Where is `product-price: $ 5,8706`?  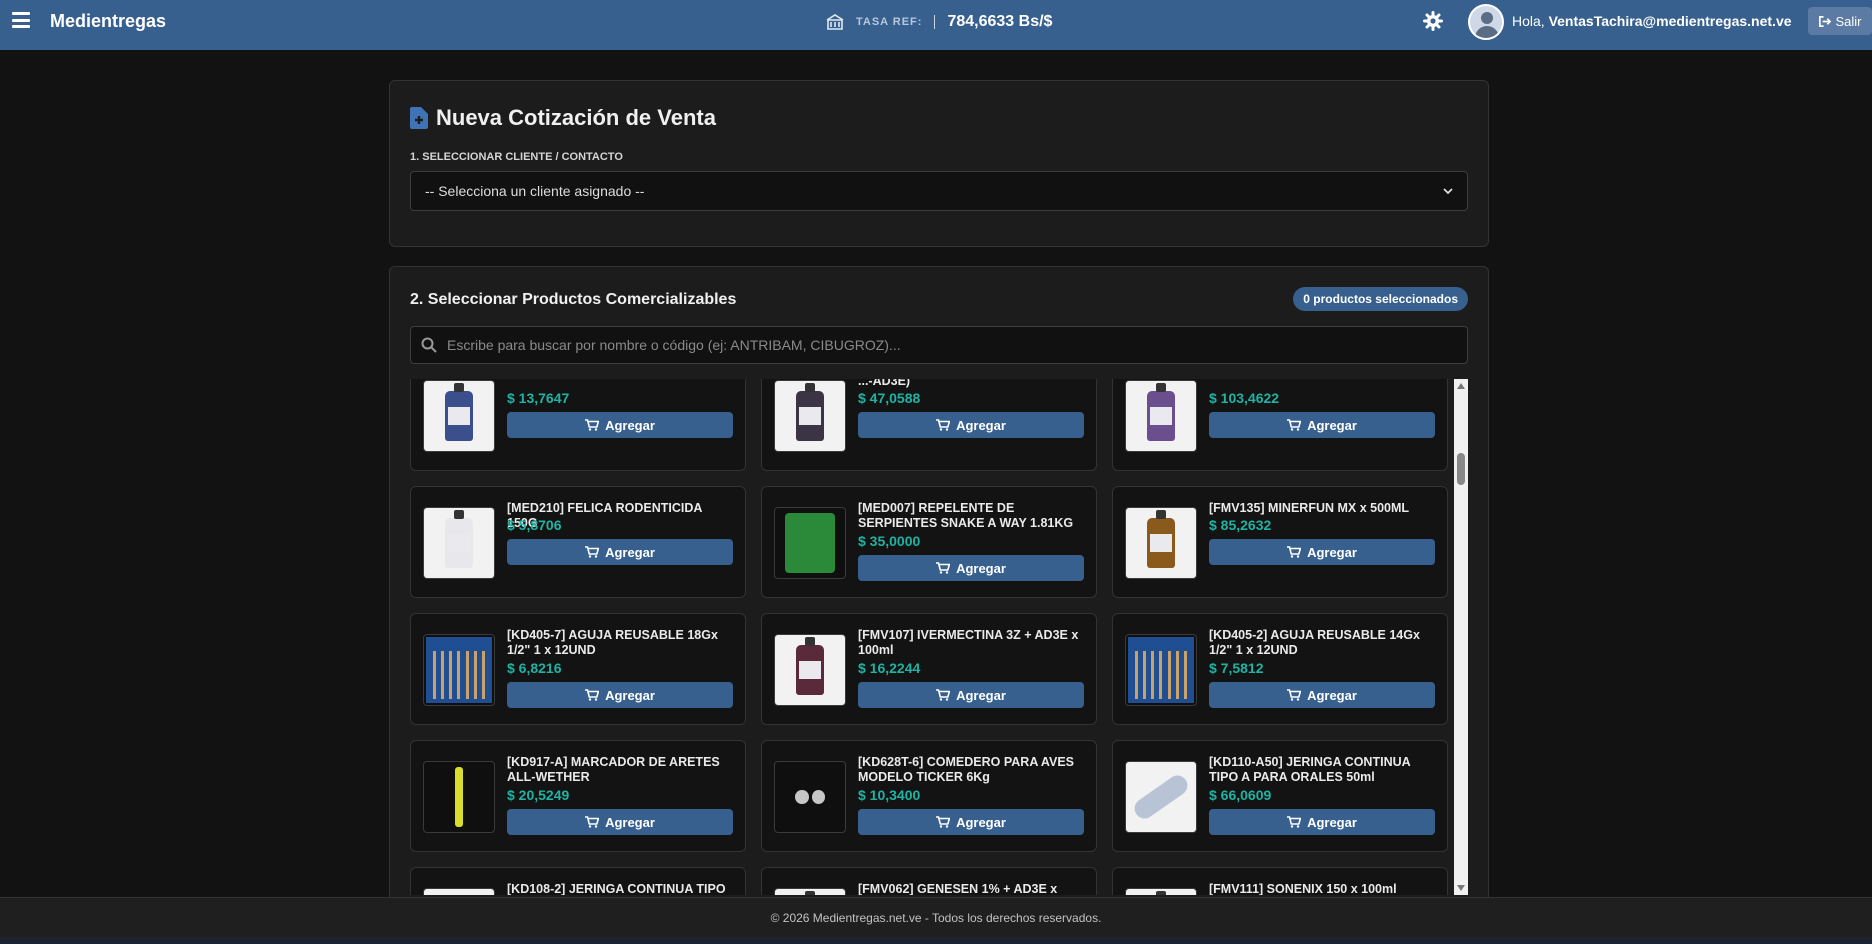
product-price: $ 5,8706 is located at coordinates (534, 525).